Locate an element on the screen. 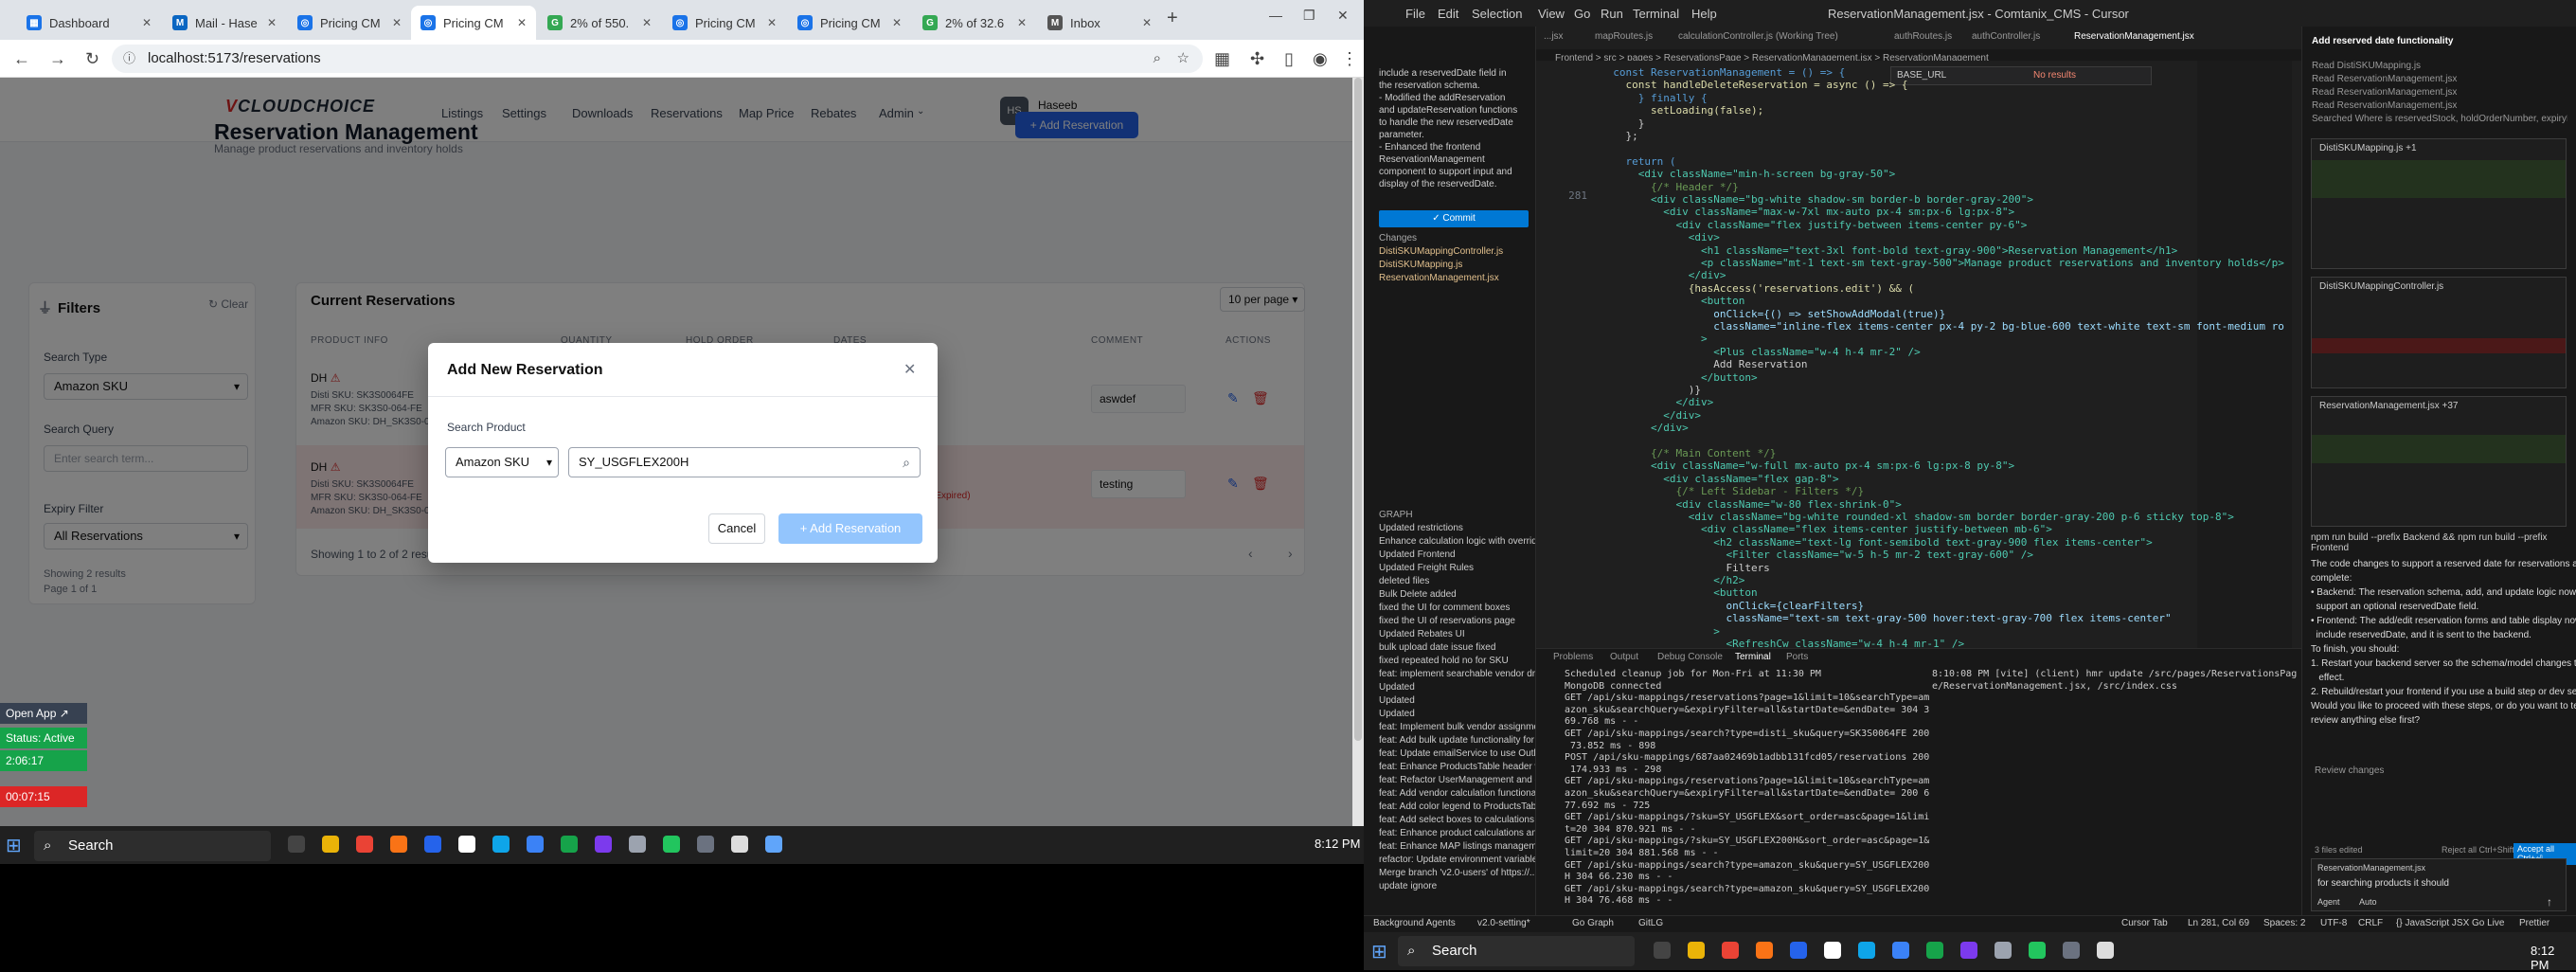  forward-icon: → is located at coordinates (57, 59).